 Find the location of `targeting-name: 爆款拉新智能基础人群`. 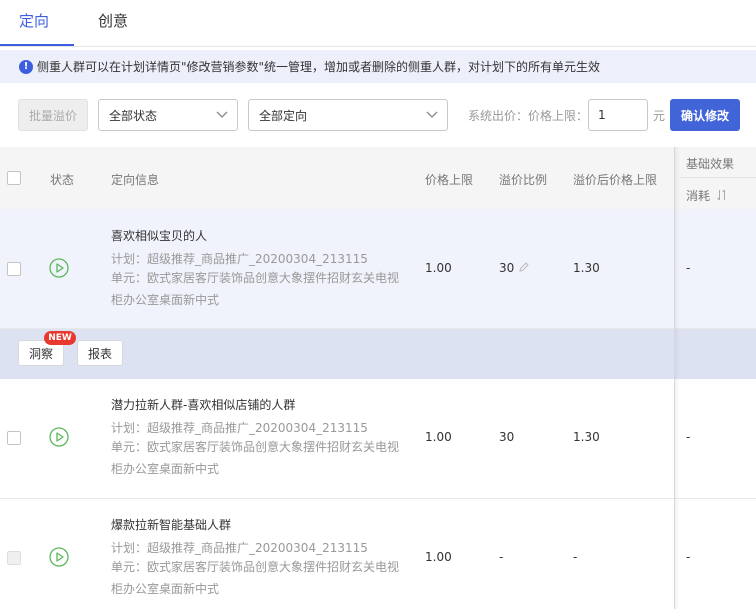

targeting-name: 爆款拉新智能基础人群 is located at coordinates (171, 525).